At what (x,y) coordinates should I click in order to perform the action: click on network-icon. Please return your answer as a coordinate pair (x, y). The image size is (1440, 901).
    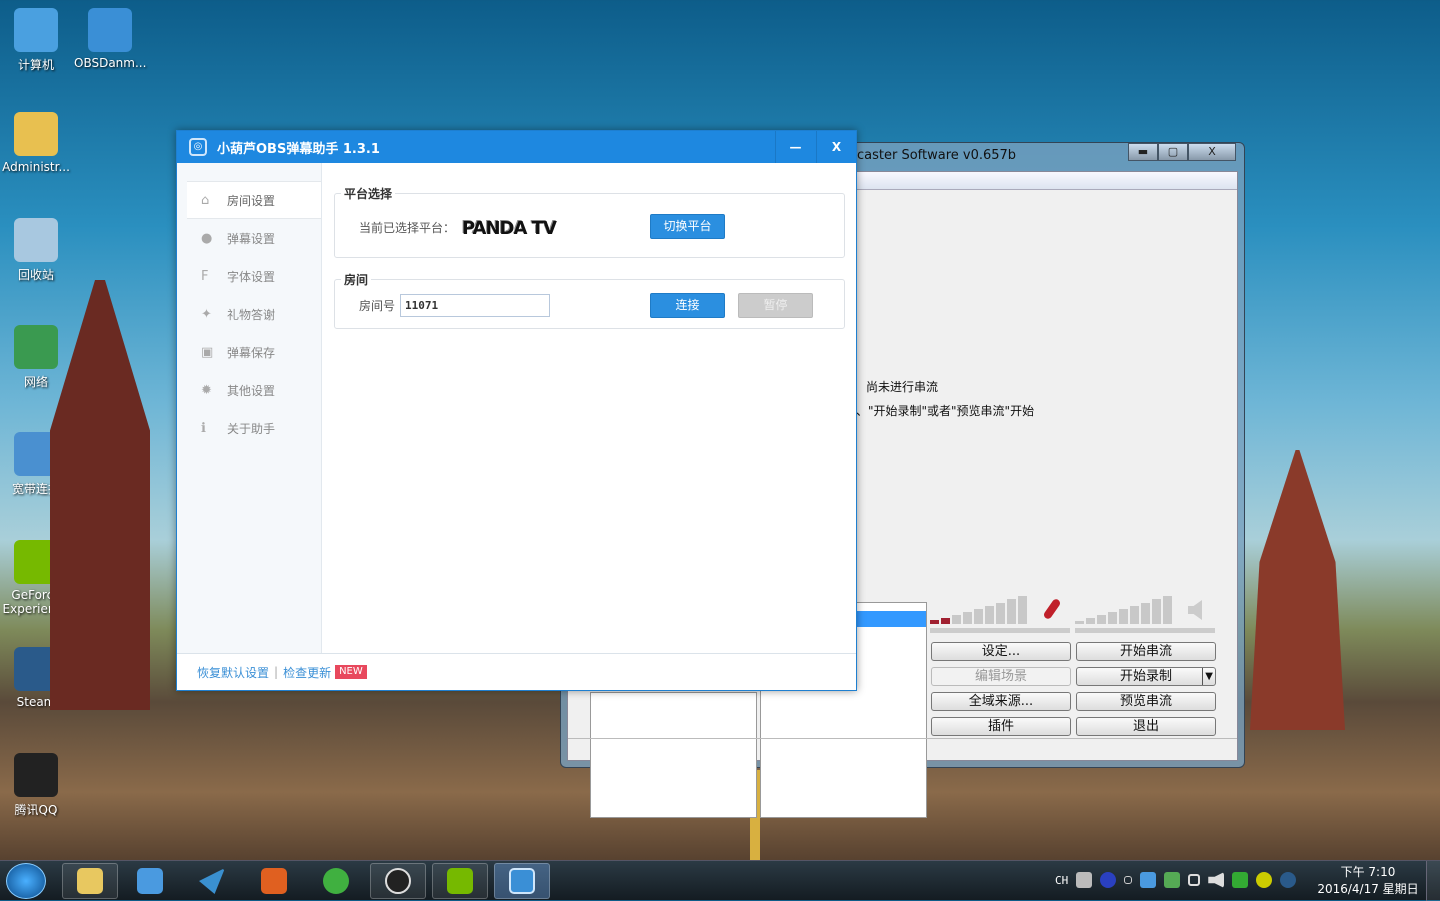
    Looking at the image, I should click on (36, 347).